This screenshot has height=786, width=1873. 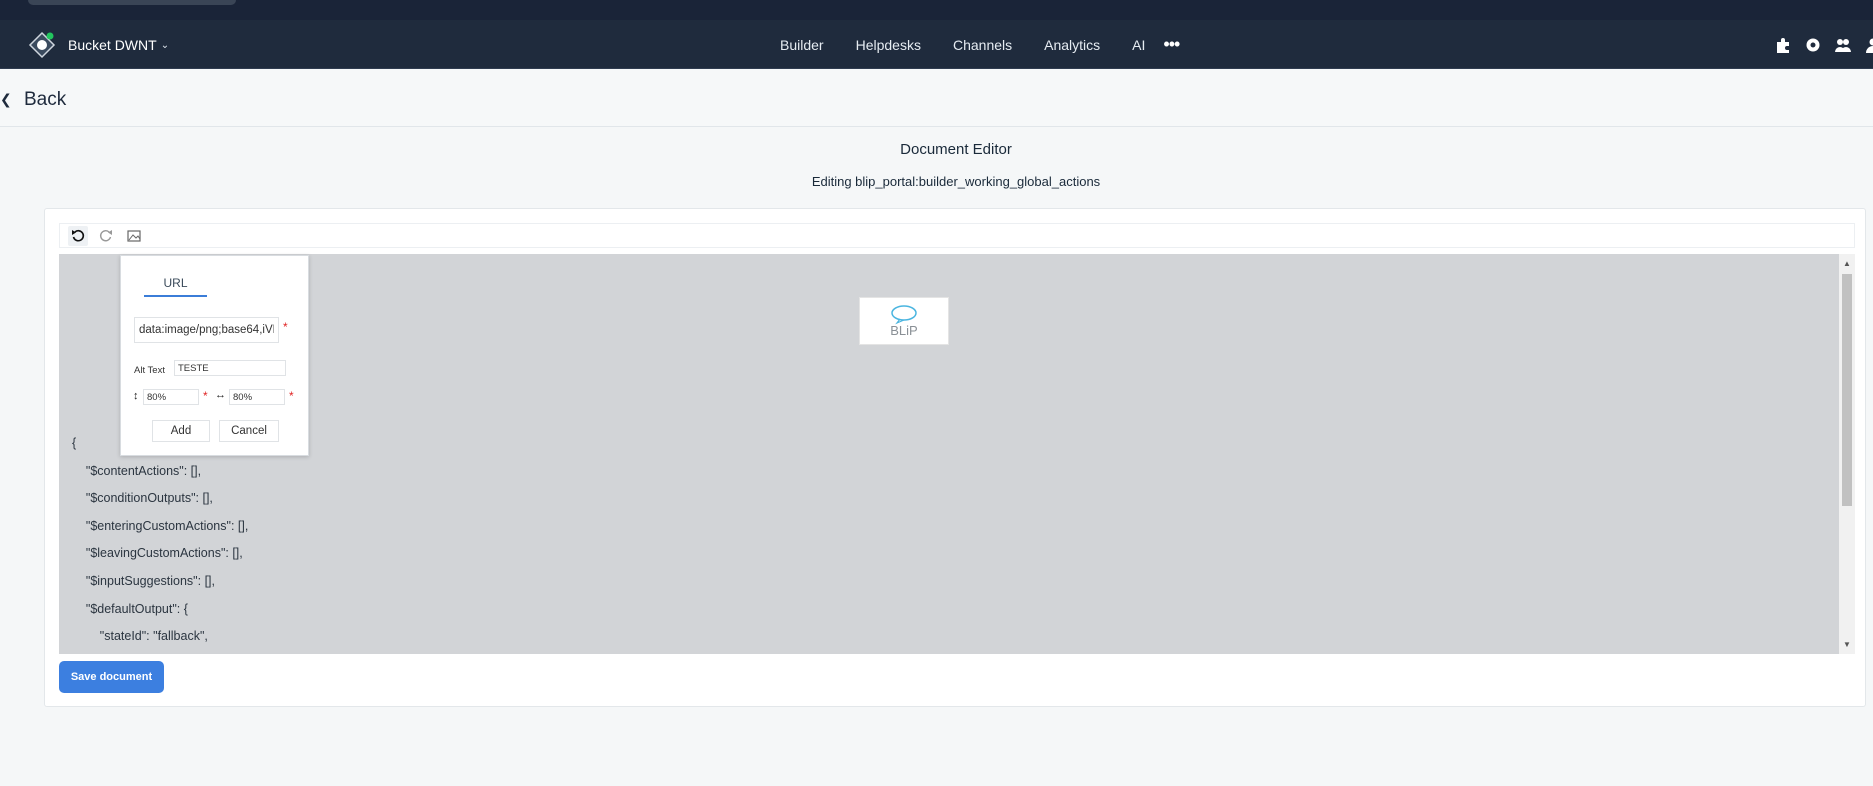 What do you see at coordinates (1843, 45) in the screenshot?
I see `team-icon` at bounding box center [1843, 45].